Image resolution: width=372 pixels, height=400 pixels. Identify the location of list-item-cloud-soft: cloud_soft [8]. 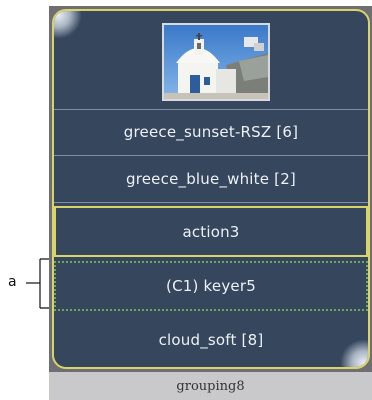
(211, 339).